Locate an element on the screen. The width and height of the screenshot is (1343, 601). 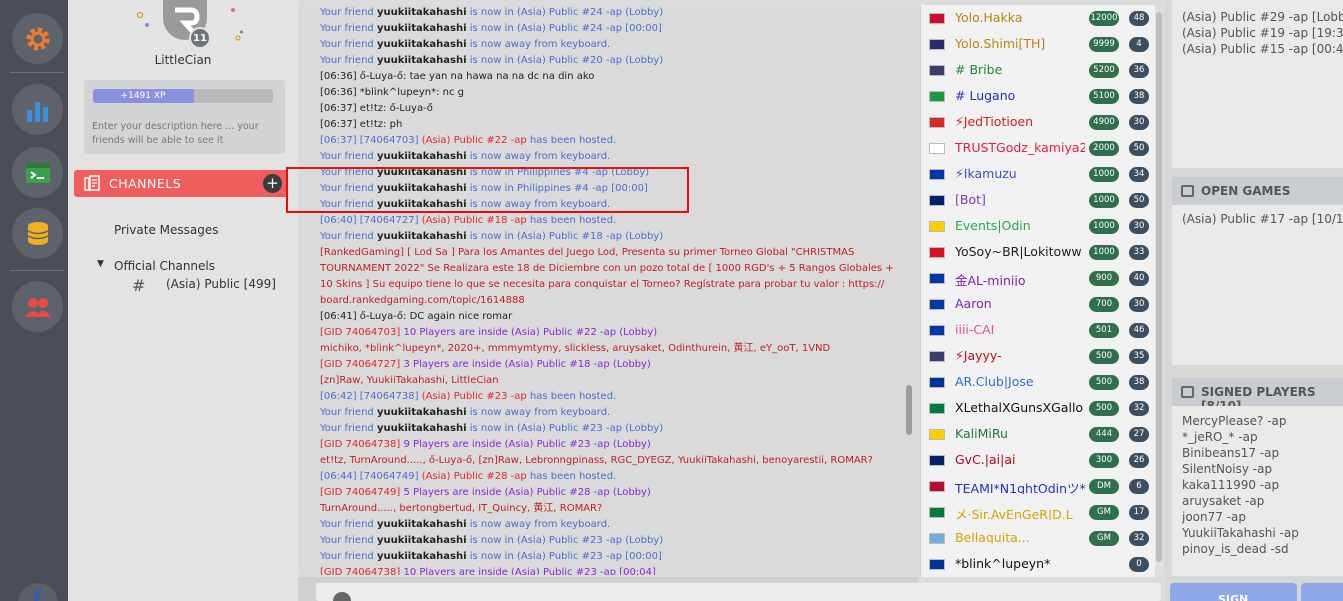
player-points-badge: 300 is located at coordinates (1104, 460).